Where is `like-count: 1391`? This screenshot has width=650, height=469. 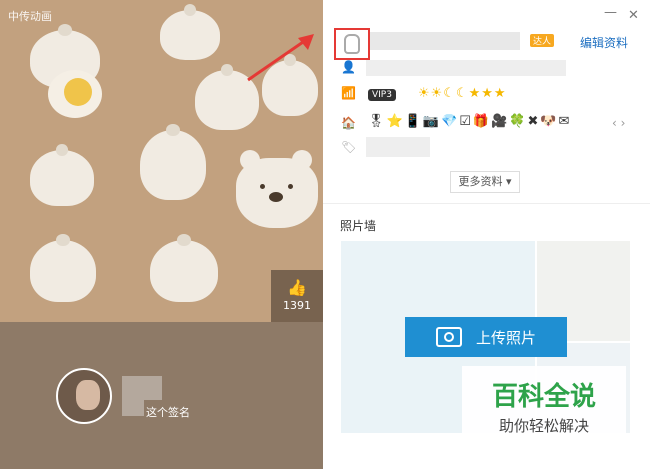 like-count: 1391 is located at coordinates (297, 305).